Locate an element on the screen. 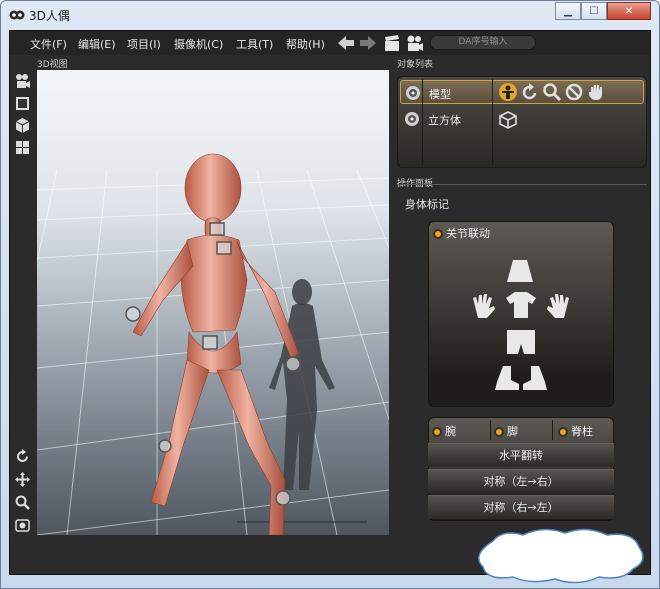 The height and width of the screenshot is (589, 660). body-parts-panel: 关节联动 is located at coordinates (521, 314).